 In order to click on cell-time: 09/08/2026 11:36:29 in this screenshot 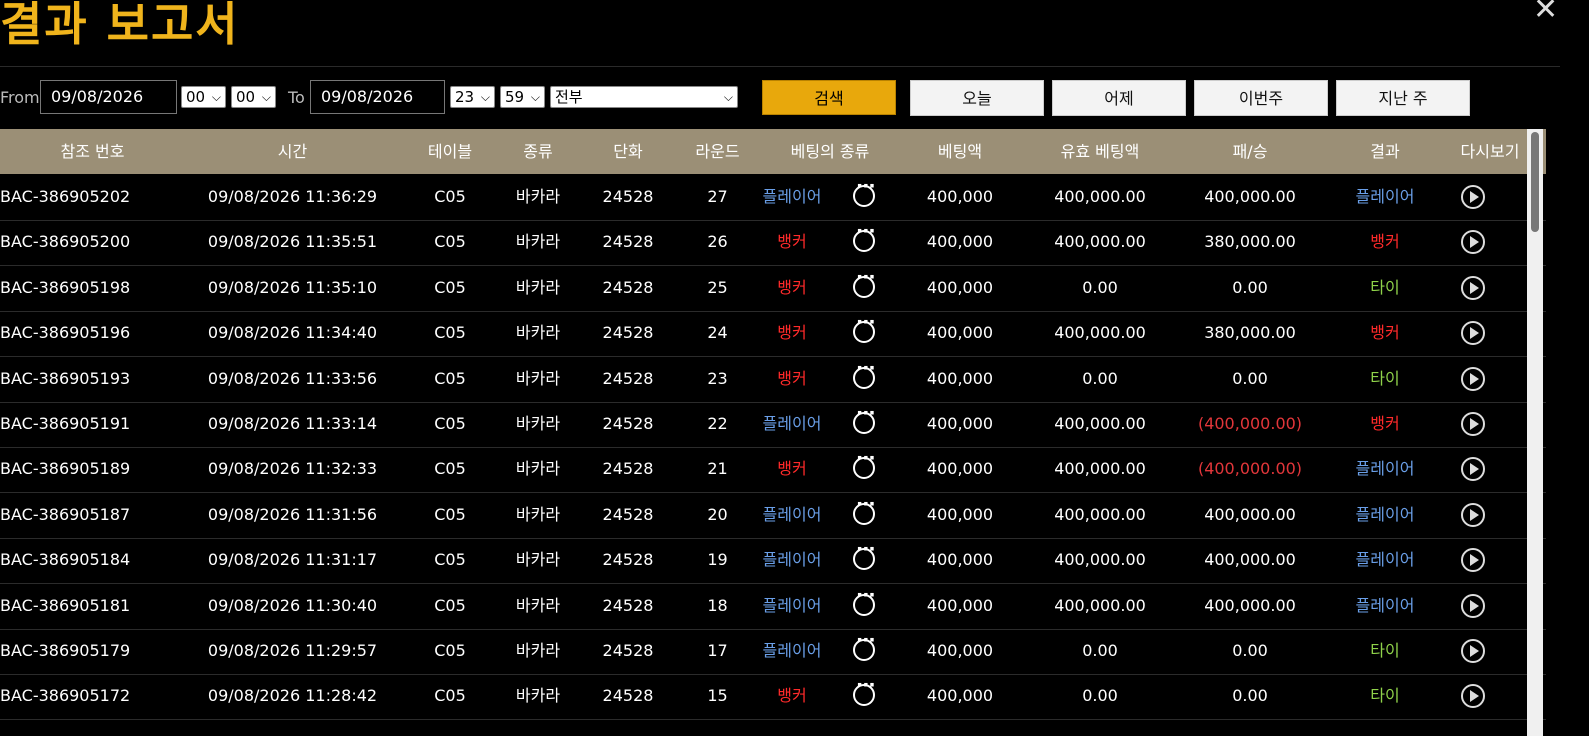, I will do `click(292, 196)`.